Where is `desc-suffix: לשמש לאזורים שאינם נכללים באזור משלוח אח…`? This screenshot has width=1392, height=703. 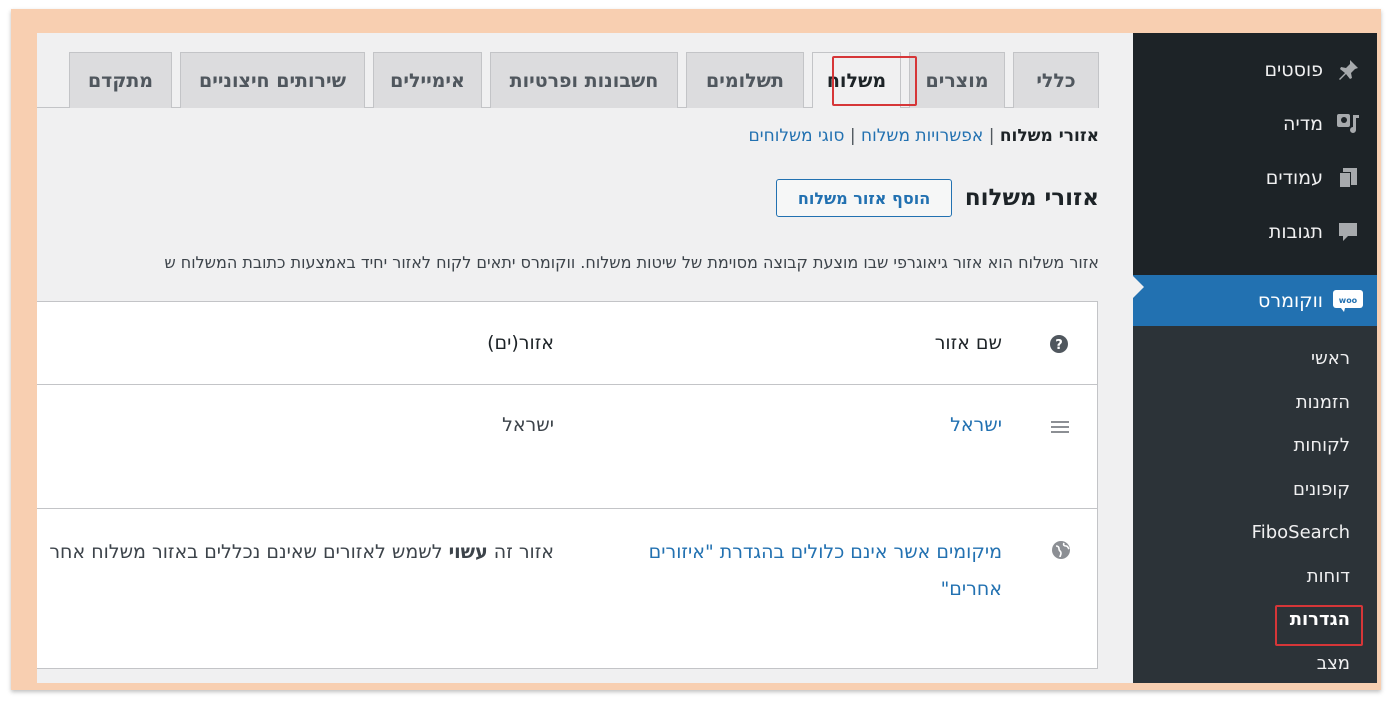
desc-suffix: לשמש לאזורים שאינם נכללים באזור משלוח אח… is located at coordinates (249, 552).